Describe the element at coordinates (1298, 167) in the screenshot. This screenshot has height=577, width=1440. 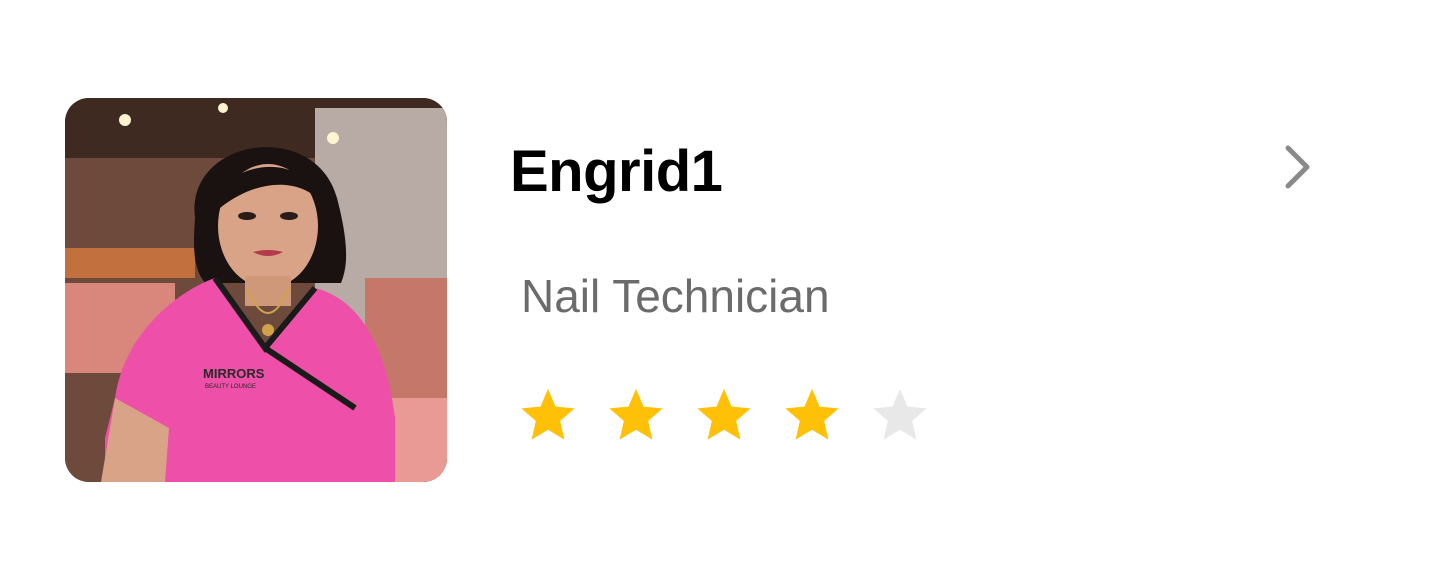
I see `chevron-right-icon` at that location.